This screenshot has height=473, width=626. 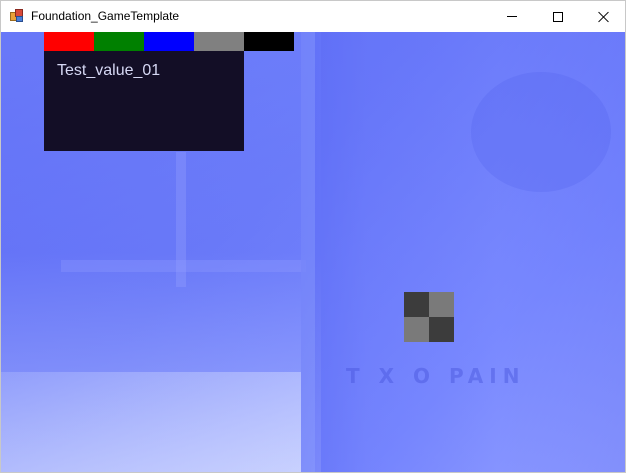 I want to click on background-floor, so click(x=151, y=422).